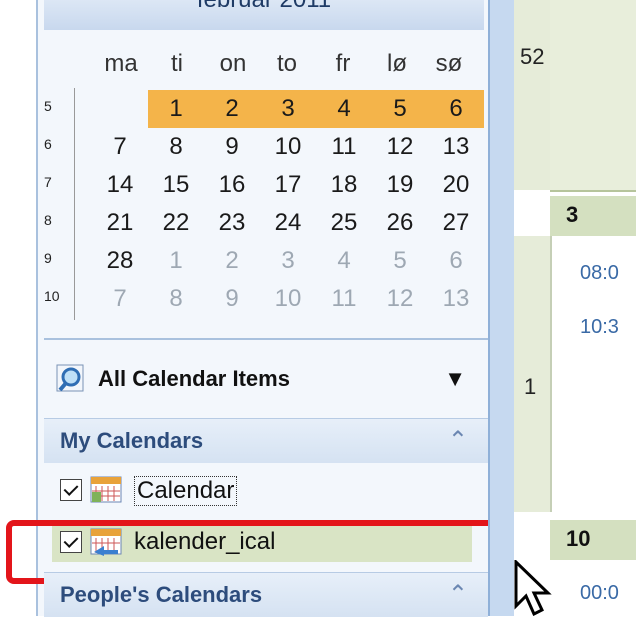 The height and width of the screenshot is (617, 636). I want to click on view-selector-dropdown: All Calendar Items ▼, so click(264, 381).